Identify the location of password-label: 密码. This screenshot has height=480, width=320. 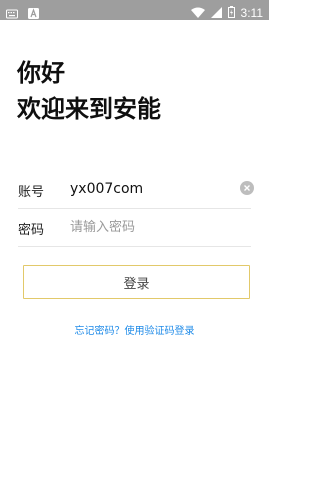
(31, 230).